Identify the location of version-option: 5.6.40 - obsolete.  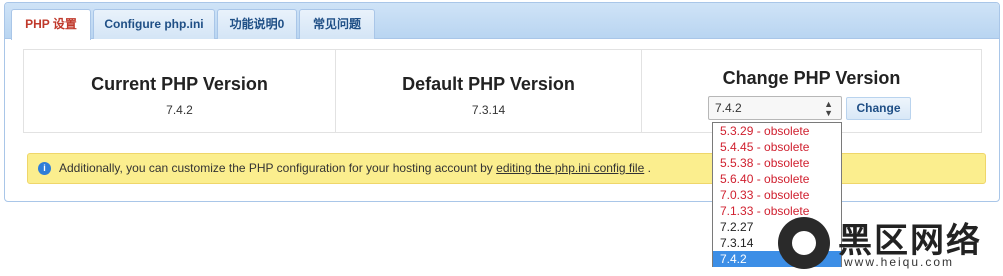
(777, 179).